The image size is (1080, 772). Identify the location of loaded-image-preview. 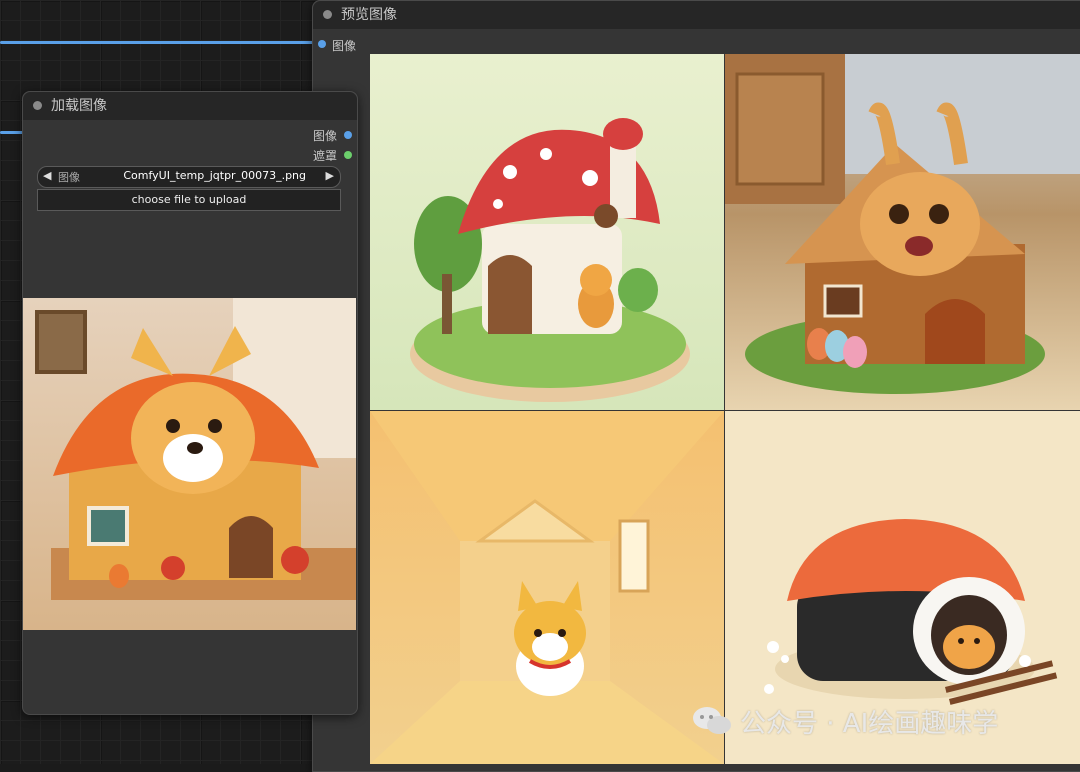
(189, 464).